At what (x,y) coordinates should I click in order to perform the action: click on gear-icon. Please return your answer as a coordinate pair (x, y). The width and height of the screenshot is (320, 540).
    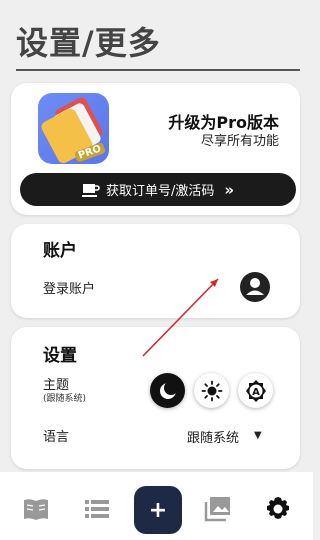
    Looking at the image, I should click on (278, 509).